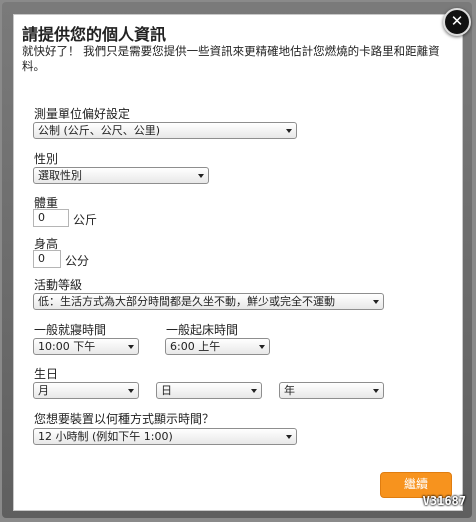 The image size is (476, 522). I want to click on birthday-year-value: 年, so click(289, 390).